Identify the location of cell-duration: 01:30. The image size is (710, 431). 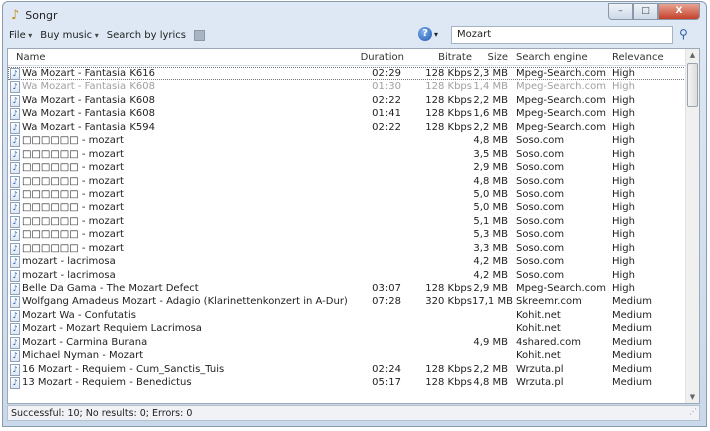
(386, 87).